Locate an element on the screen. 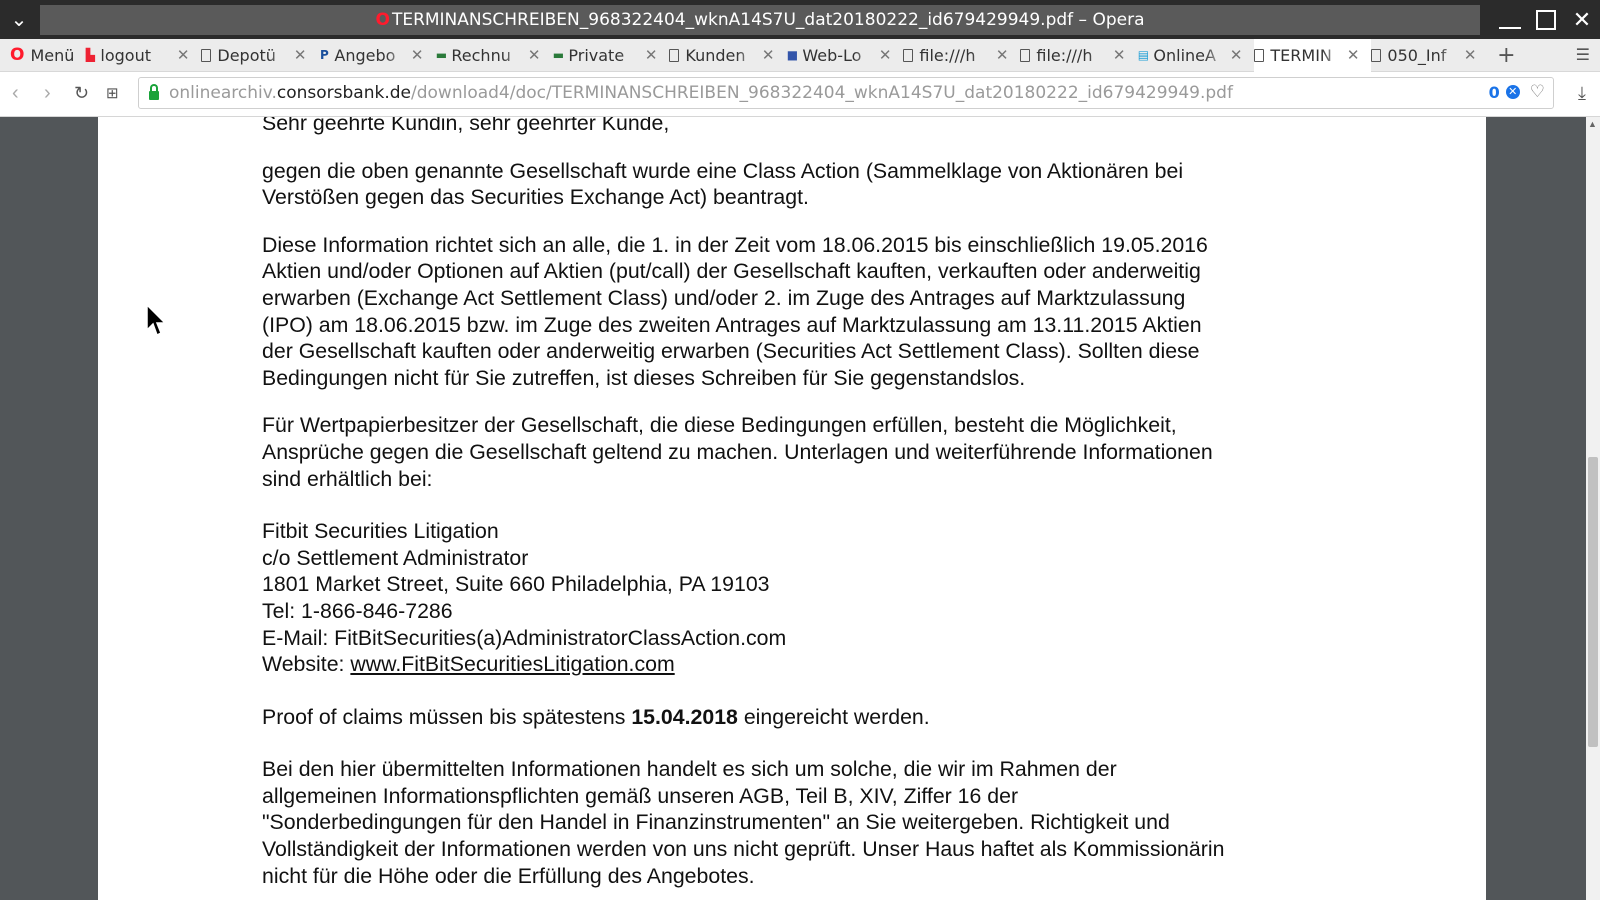 This screenshot has height=900, width=1600. tab-8: file:///h ✕ is located at coordinates (1078, 55).